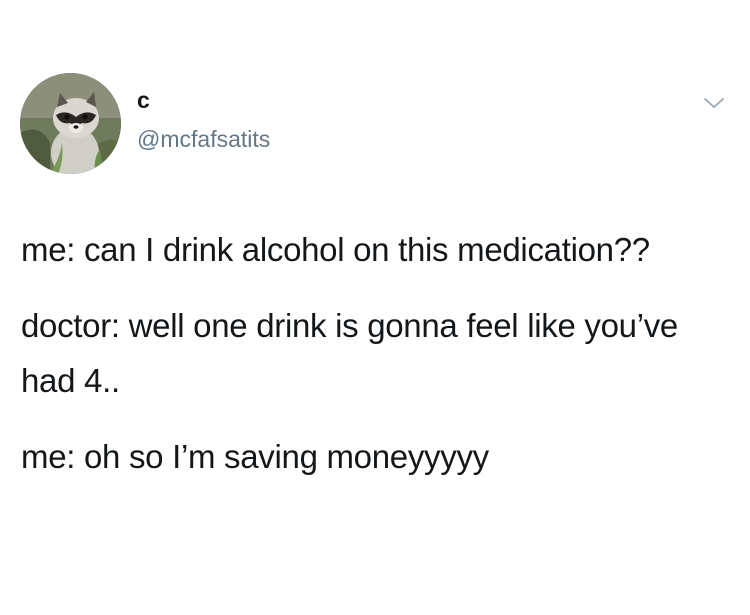  I want to click on tweet-line: me: oh so I’m saving moneyyyyy, so click(255, 456).